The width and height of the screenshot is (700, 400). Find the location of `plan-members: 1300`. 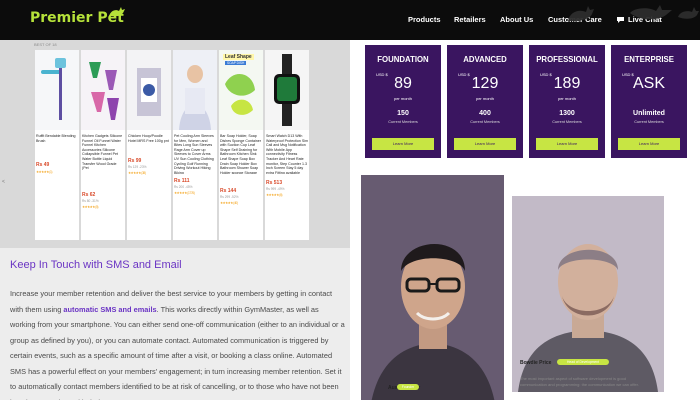

plan-members: 1300 is located at coordinates (567, 113).